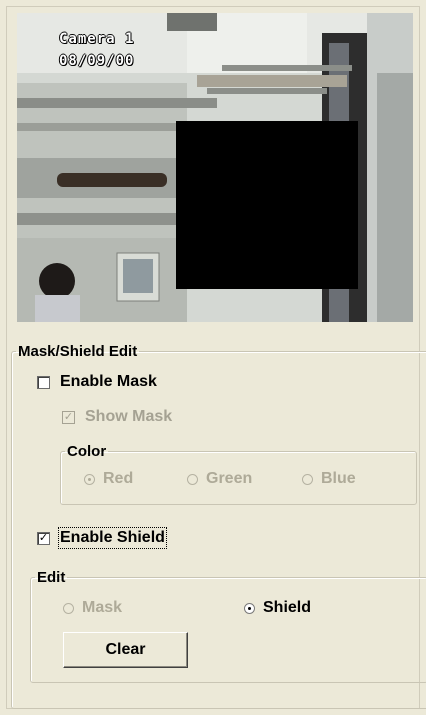 This screenshot has height=715, width=426. Describe the element at coordinates (87, 451) in the screenshot. I see `color-group-title: Color` at that location.